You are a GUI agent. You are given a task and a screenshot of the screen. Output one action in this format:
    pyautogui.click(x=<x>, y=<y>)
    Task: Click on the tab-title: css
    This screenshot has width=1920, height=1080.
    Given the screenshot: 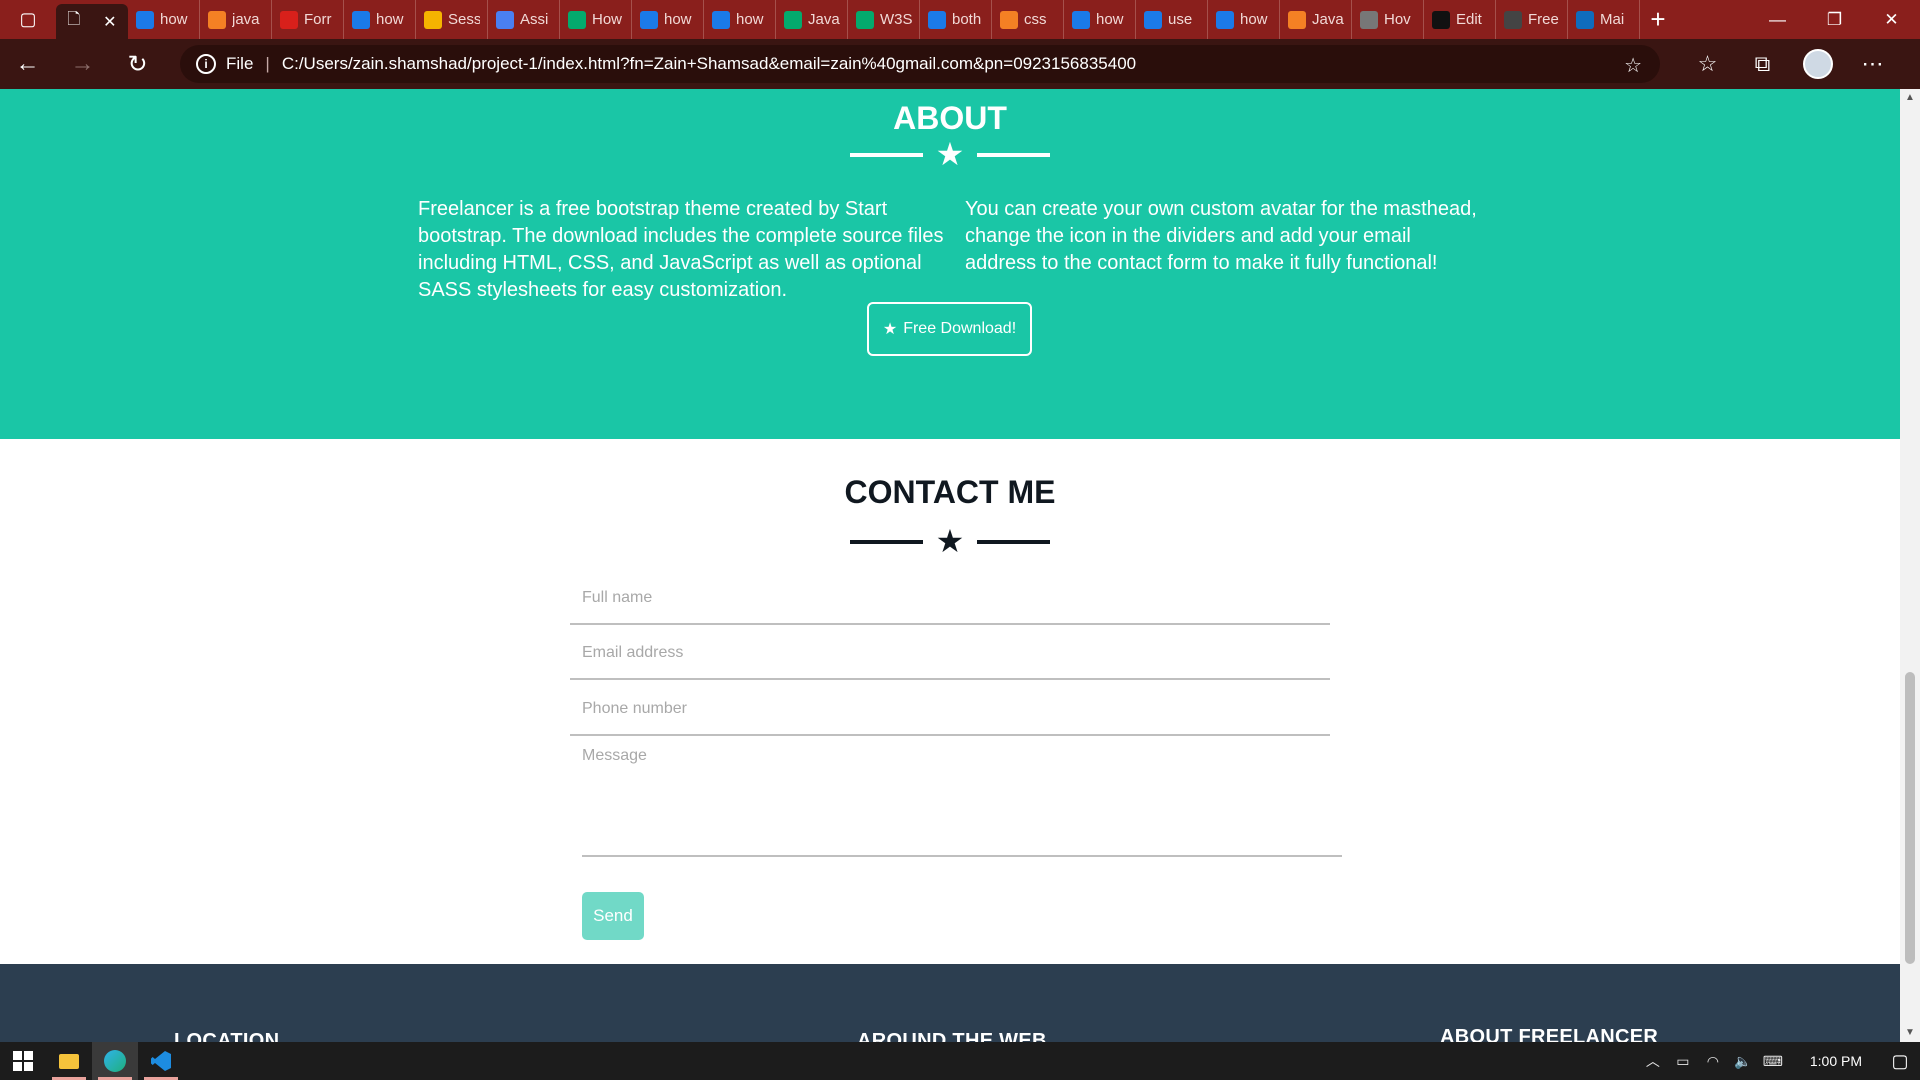 What is the action you would take?
    pyautogui.click(x=1035, y=19)
    